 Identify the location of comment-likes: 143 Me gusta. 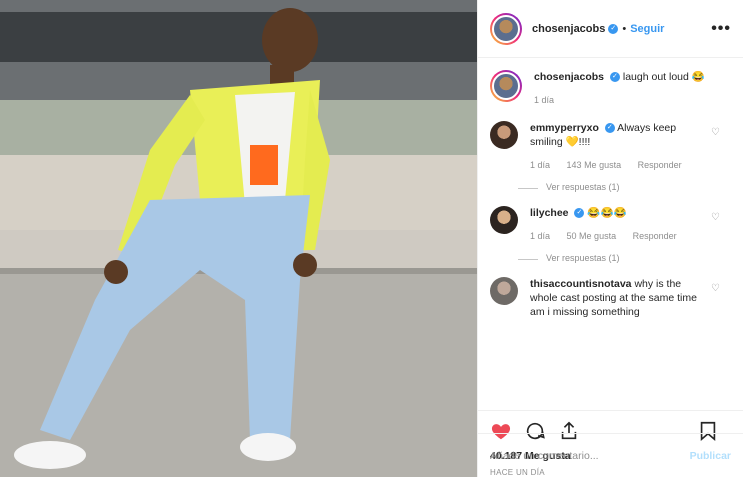
(594, 165).